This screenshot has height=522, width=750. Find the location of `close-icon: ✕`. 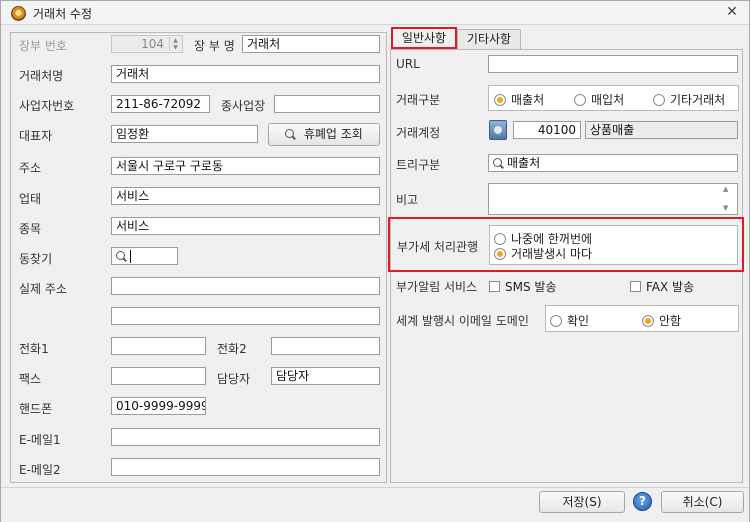

close-icon: ✕ is located at coordinates (732, 12).